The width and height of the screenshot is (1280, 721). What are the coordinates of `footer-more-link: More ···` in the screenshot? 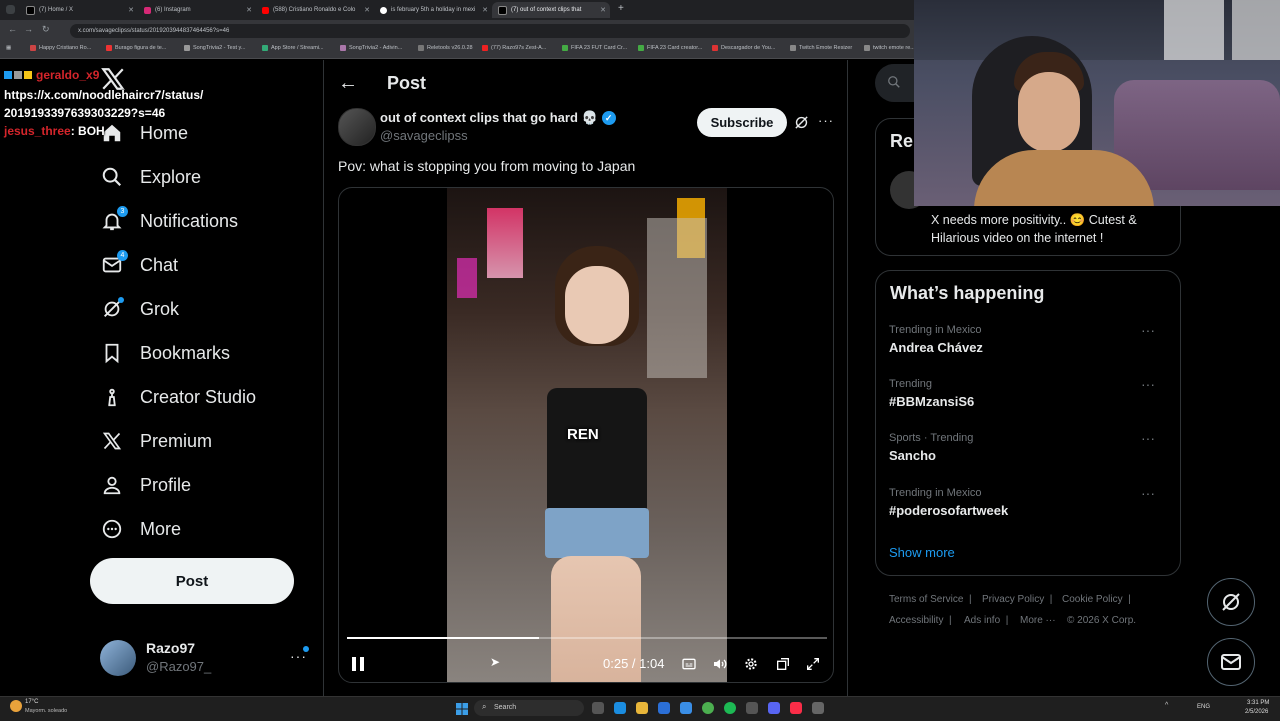 It's located at (1038, 620).